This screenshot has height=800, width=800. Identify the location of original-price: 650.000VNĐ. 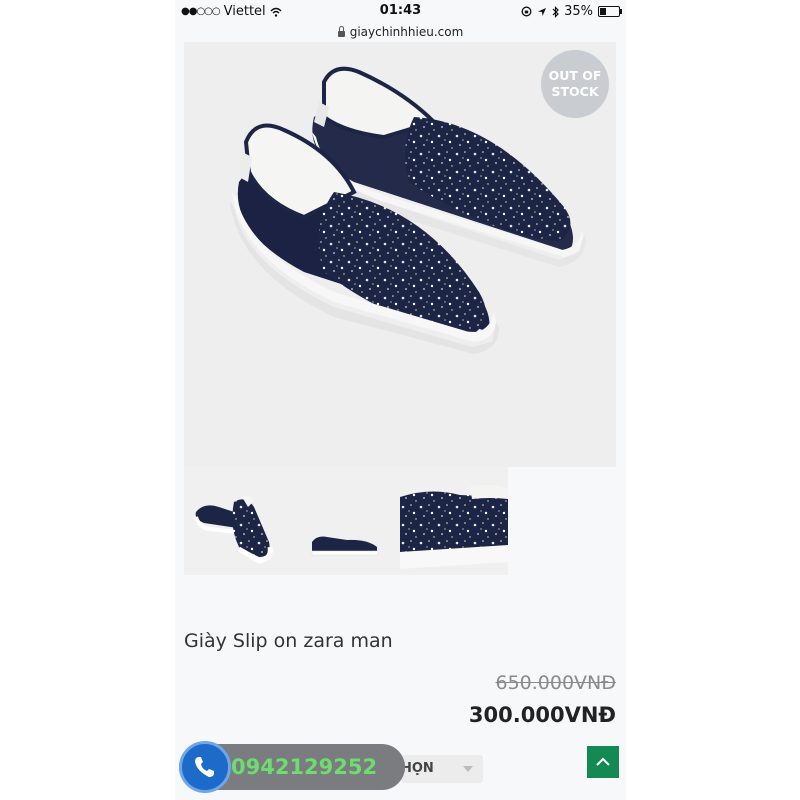
(555, 683).